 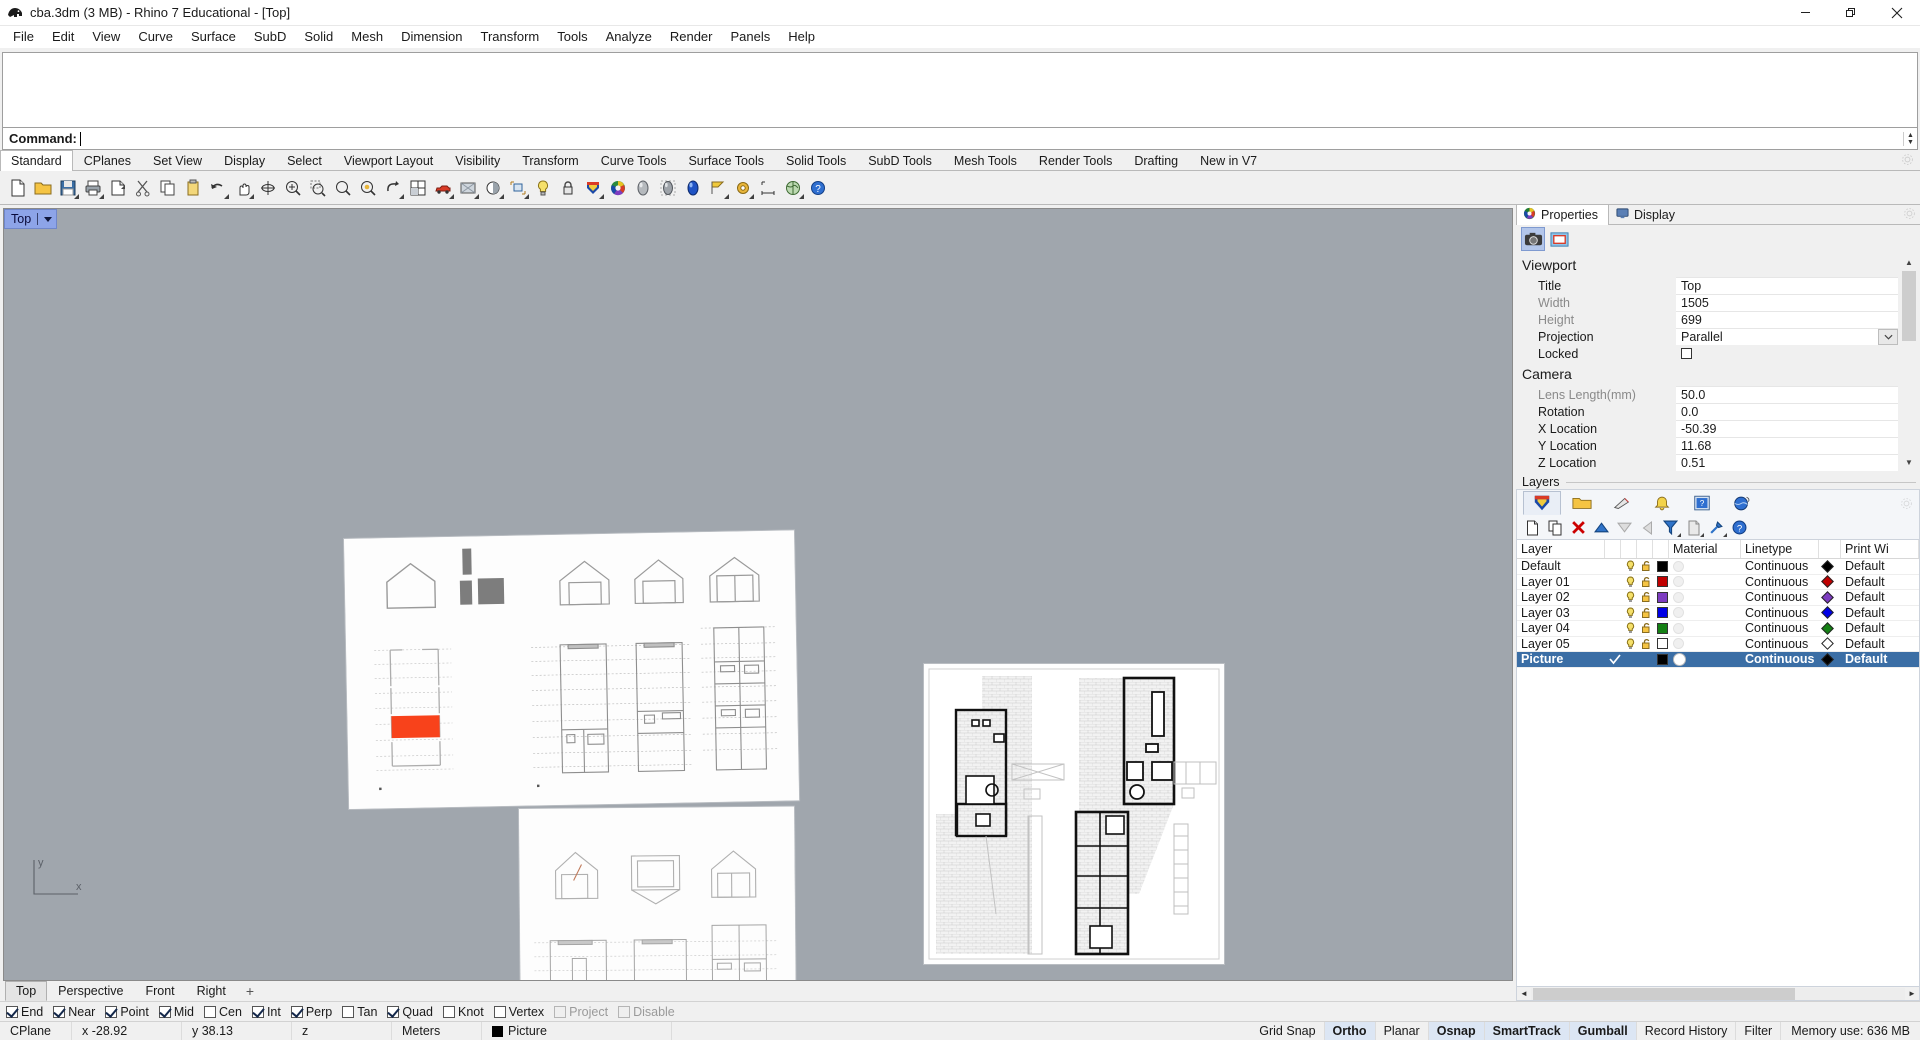 I want to click on toolbar-tab-display: Display, so click(x=244, y=160).